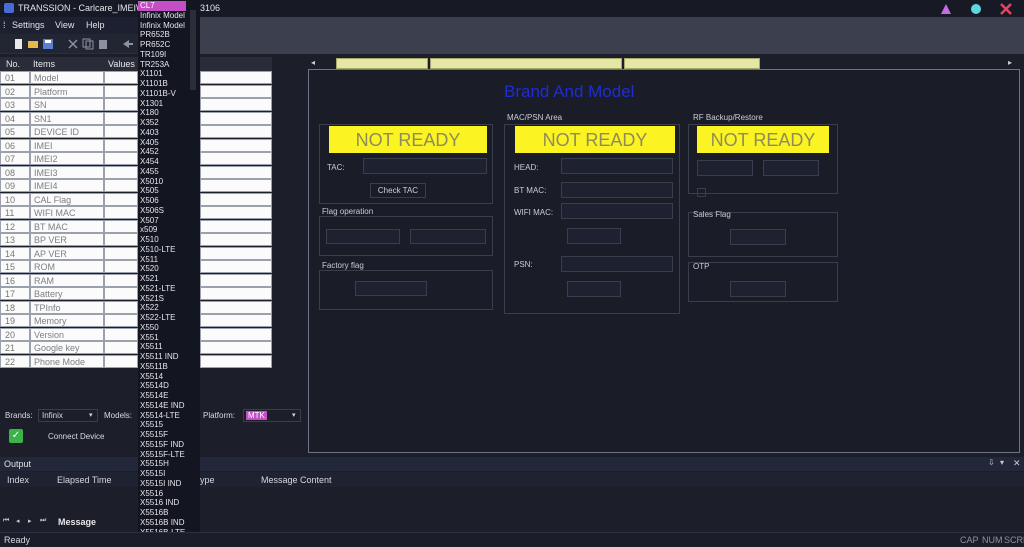 This screenshot has height=547, width=1024. I want to click on model-list-item: X5010, so click(163, 182).